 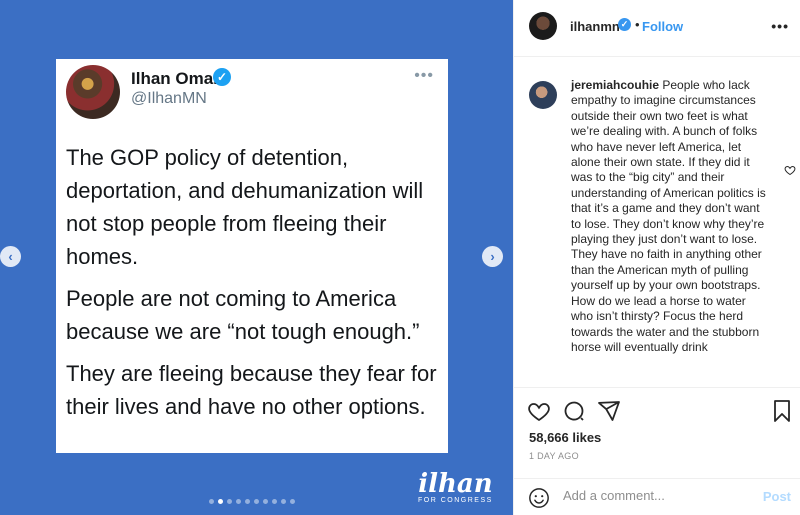 I want to click on share-icon, so click(x=609, y=411).